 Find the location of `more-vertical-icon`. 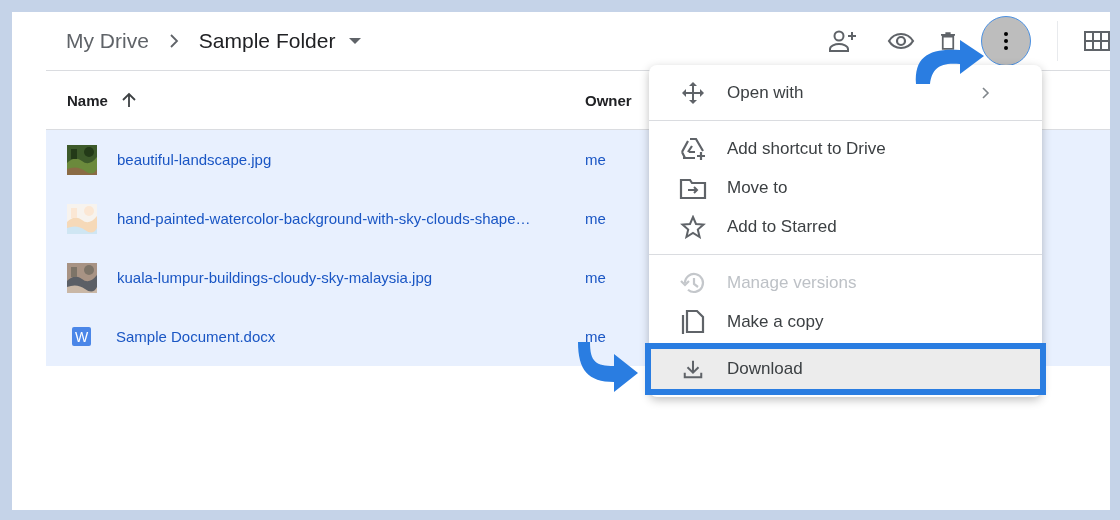

more-vertical-icon is located at coordinates (1006, 41).